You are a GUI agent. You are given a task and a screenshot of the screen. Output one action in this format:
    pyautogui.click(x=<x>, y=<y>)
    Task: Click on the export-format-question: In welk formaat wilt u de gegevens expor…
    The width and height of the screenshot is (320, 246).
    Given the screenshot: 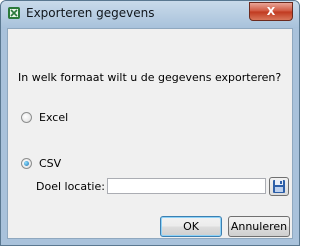 What is the action you would take?
    pyautogui.click(x=150, y=77)
    